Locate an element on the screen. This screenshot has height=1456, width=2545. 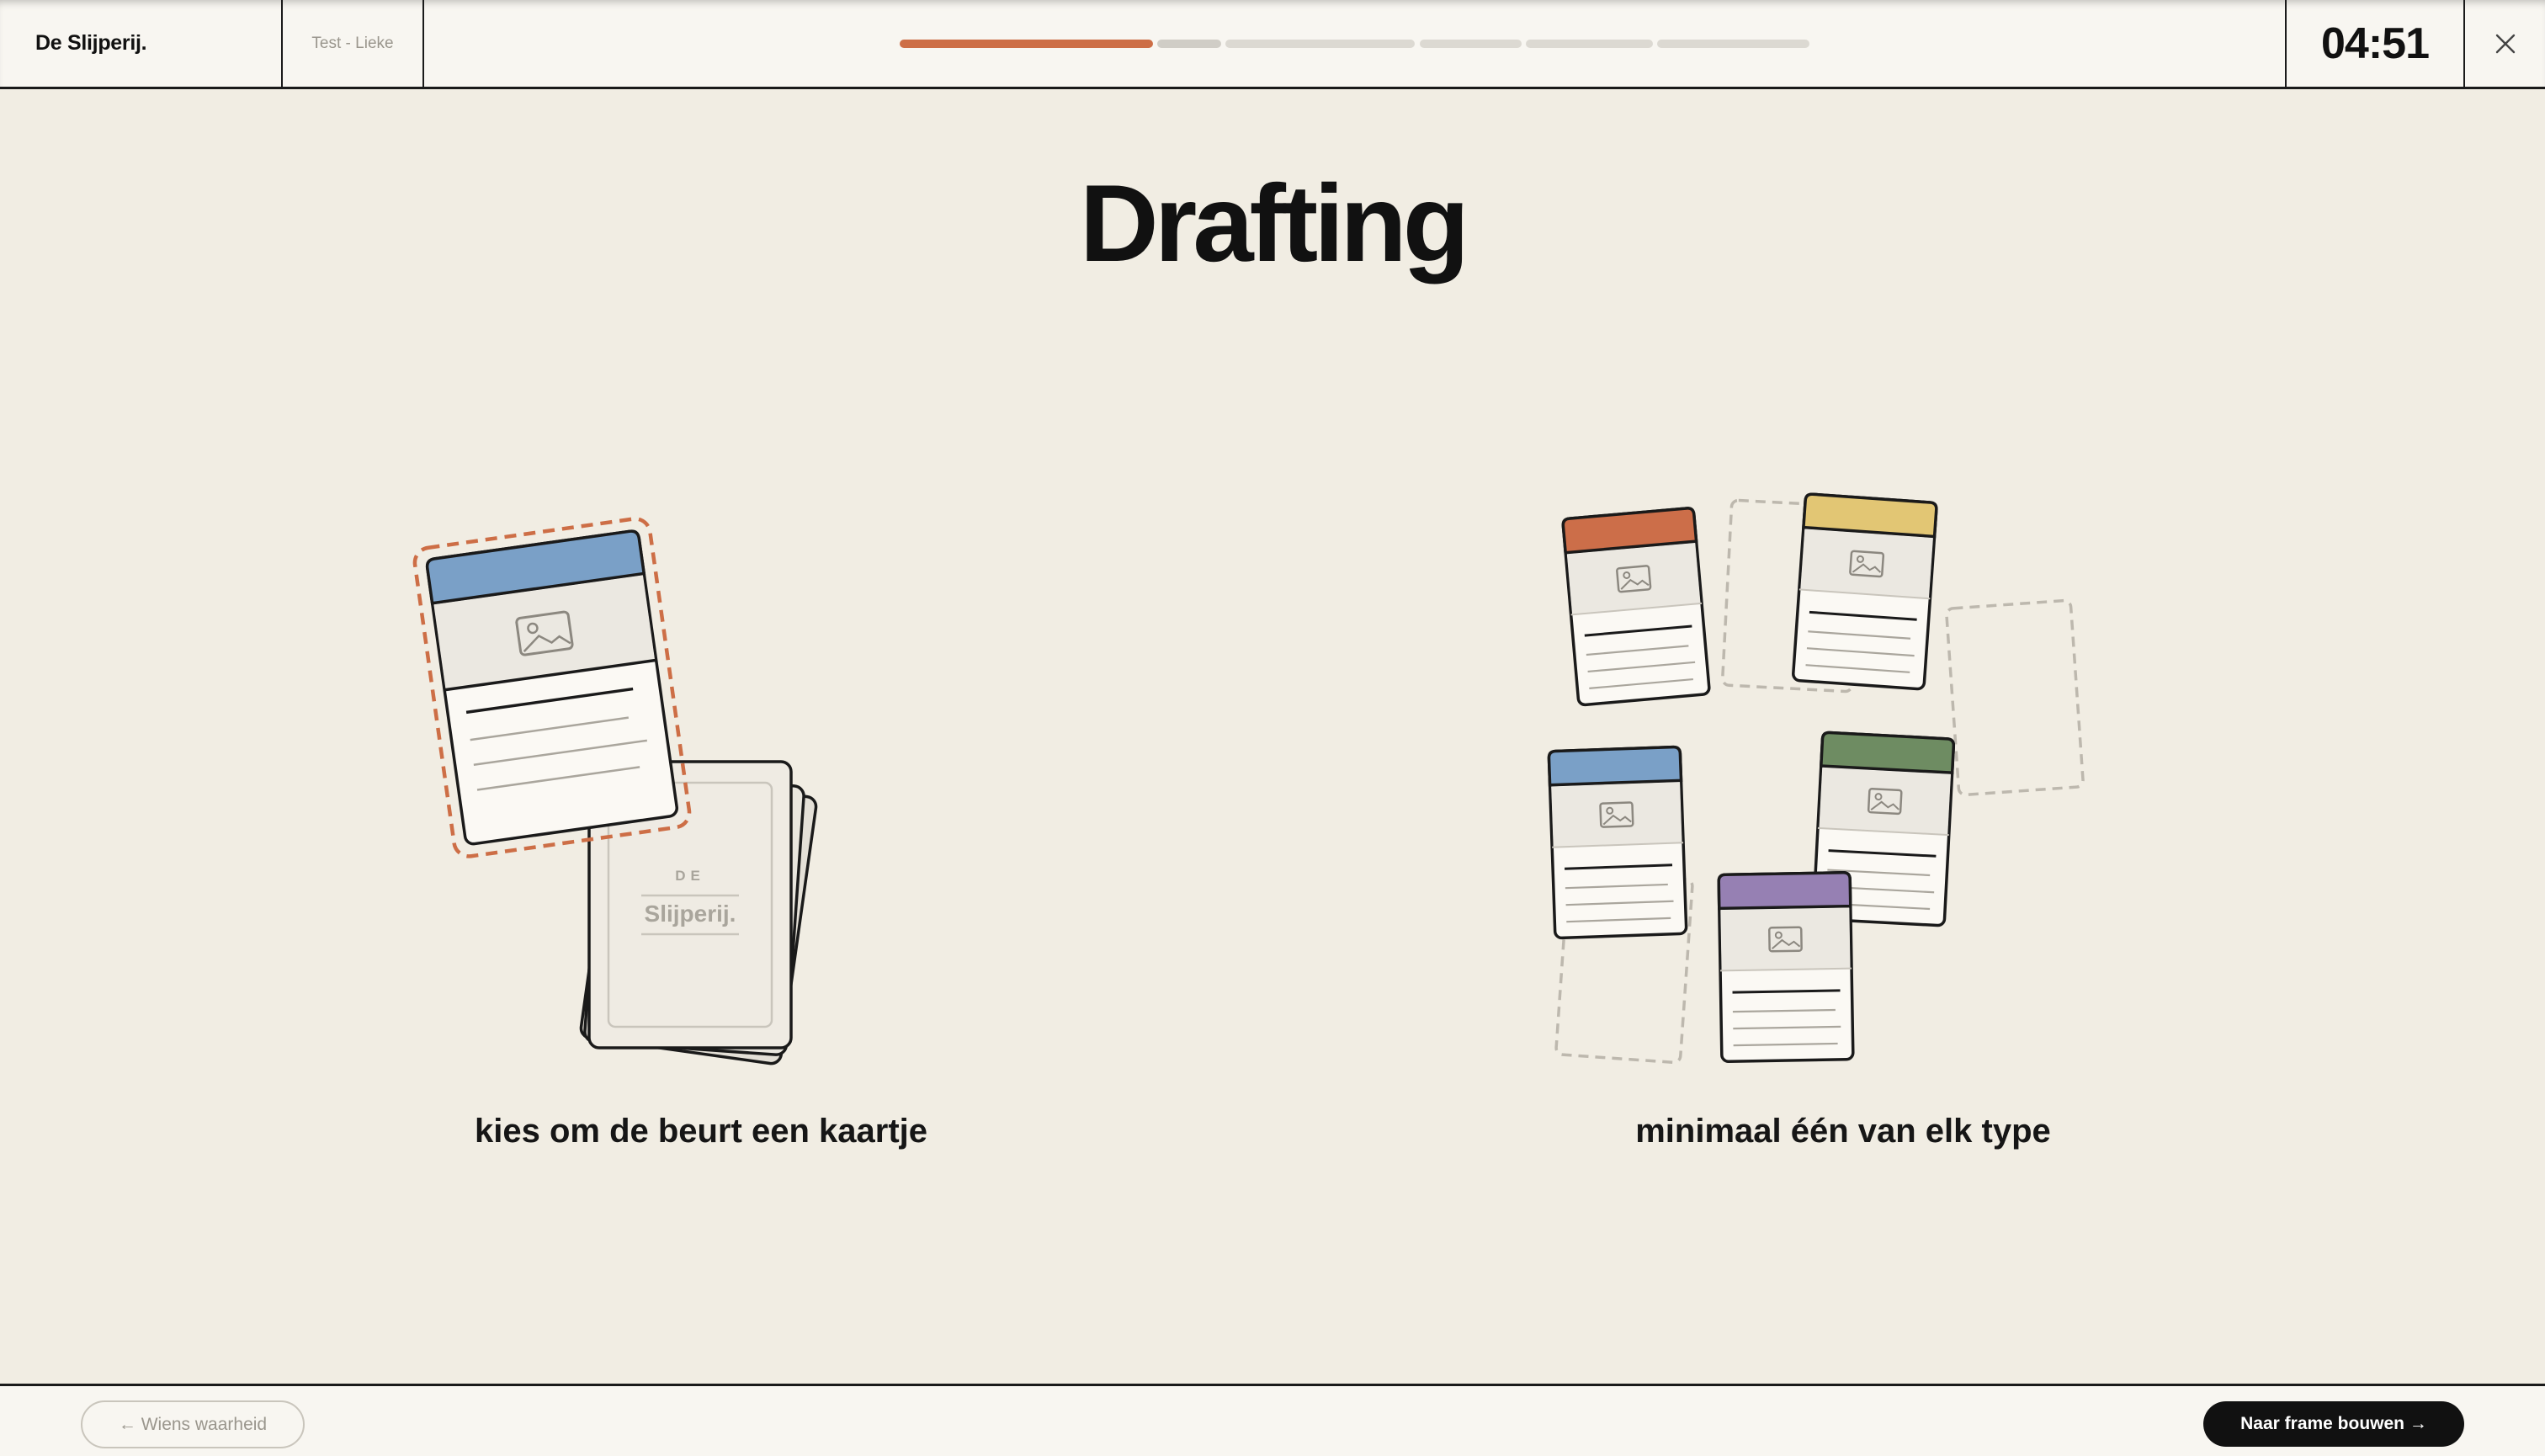
draft-deck-illustration: DE Slijperij. is located at coordinates (615, 791).